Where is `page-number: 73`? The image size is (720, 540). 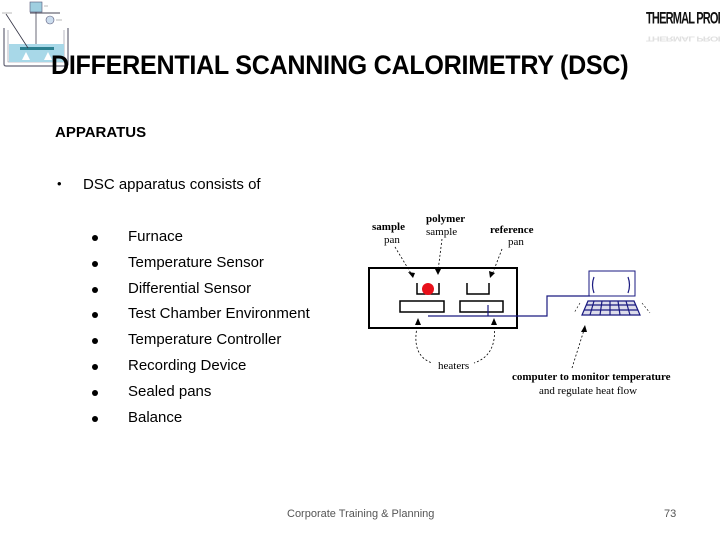
page-number: 73 is located at coordinates (670, 514).